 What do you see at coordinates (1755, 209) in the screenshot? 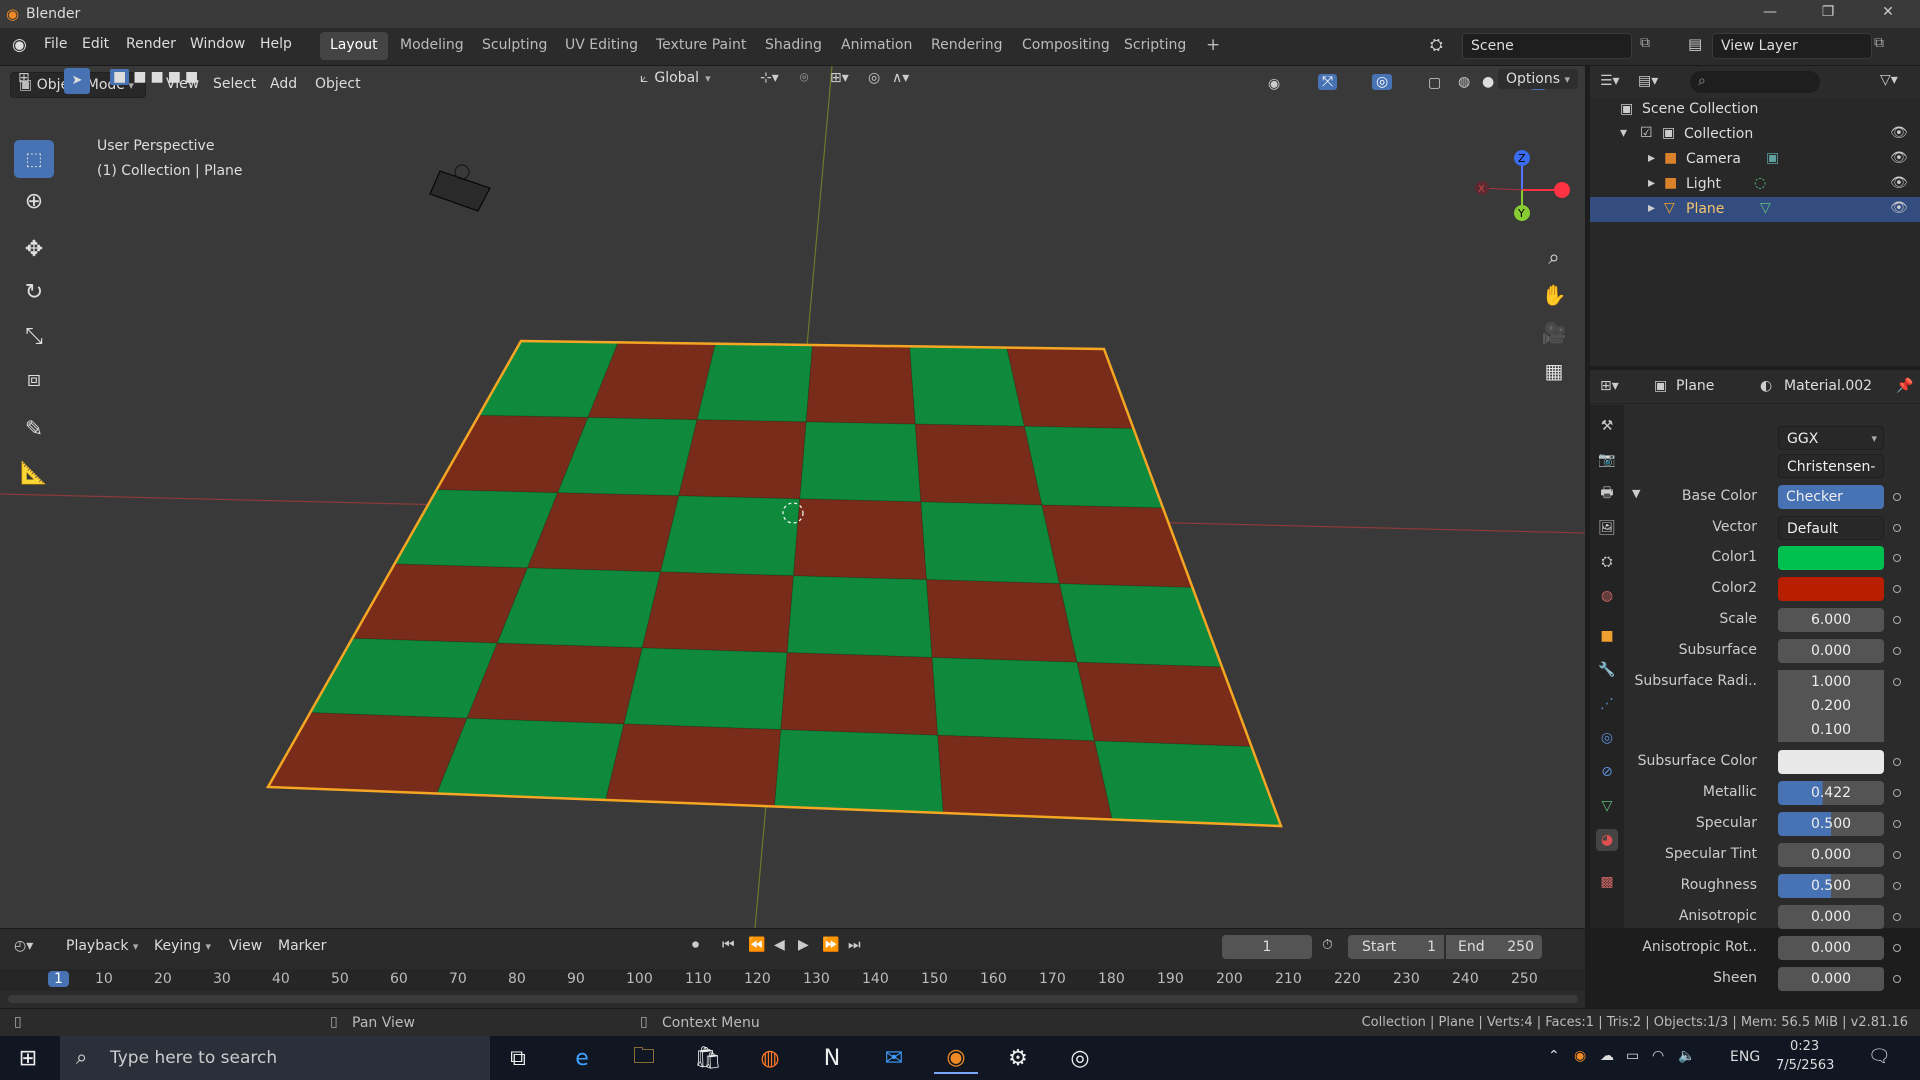
I see `outliner-row-plane: ▸ ▽ Plane ▽ 👁` at bounding box center [1755, 209].